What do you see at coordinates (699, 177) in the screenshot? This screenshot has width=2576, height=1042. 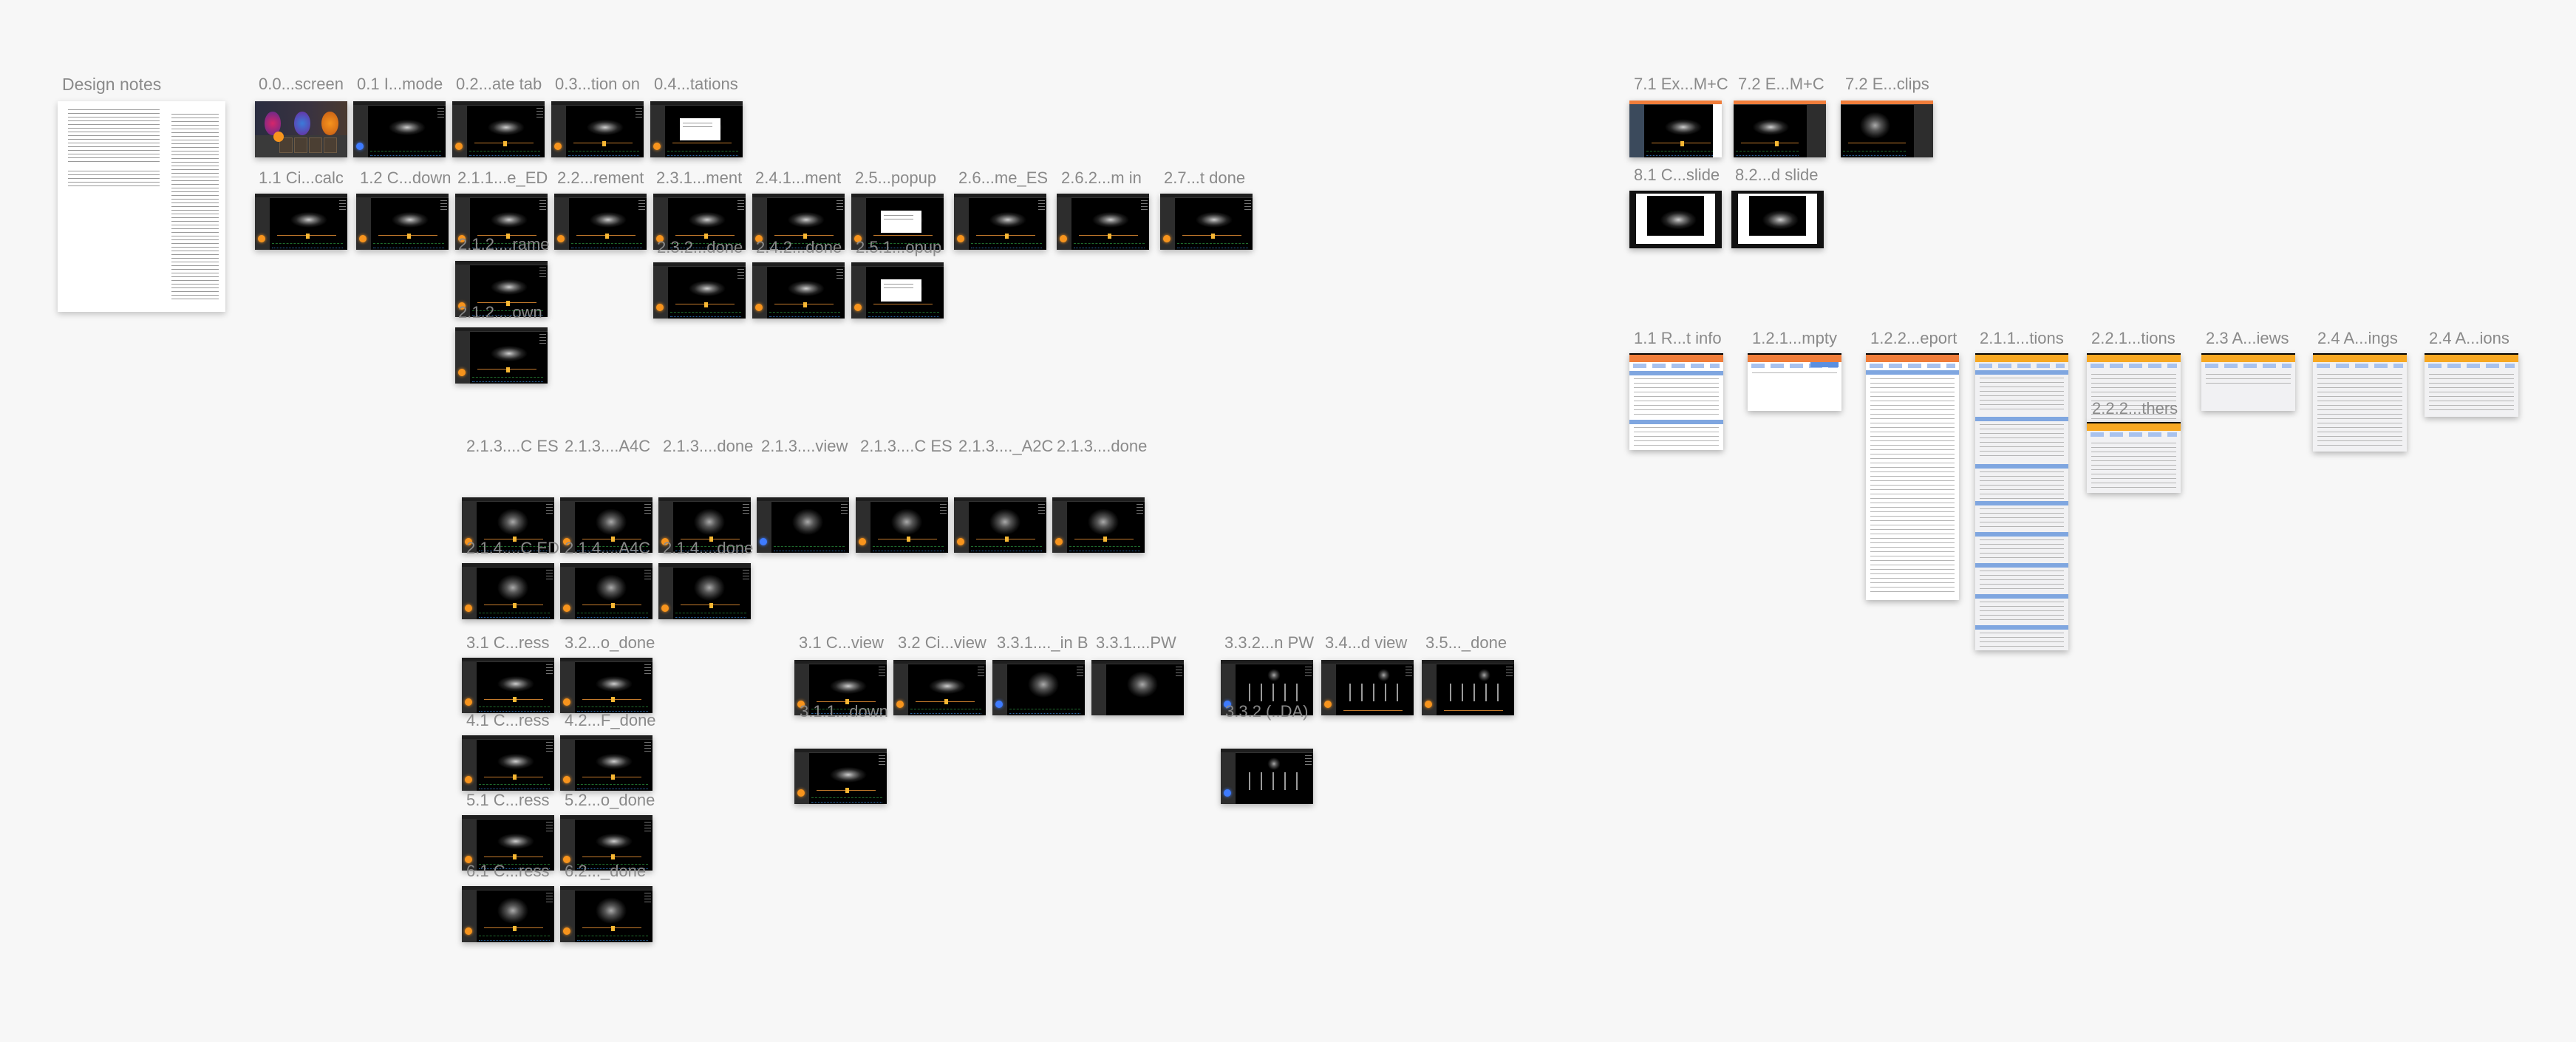 I see `frame-label: 2.3.1...ment` at bounding box center [699, 177].